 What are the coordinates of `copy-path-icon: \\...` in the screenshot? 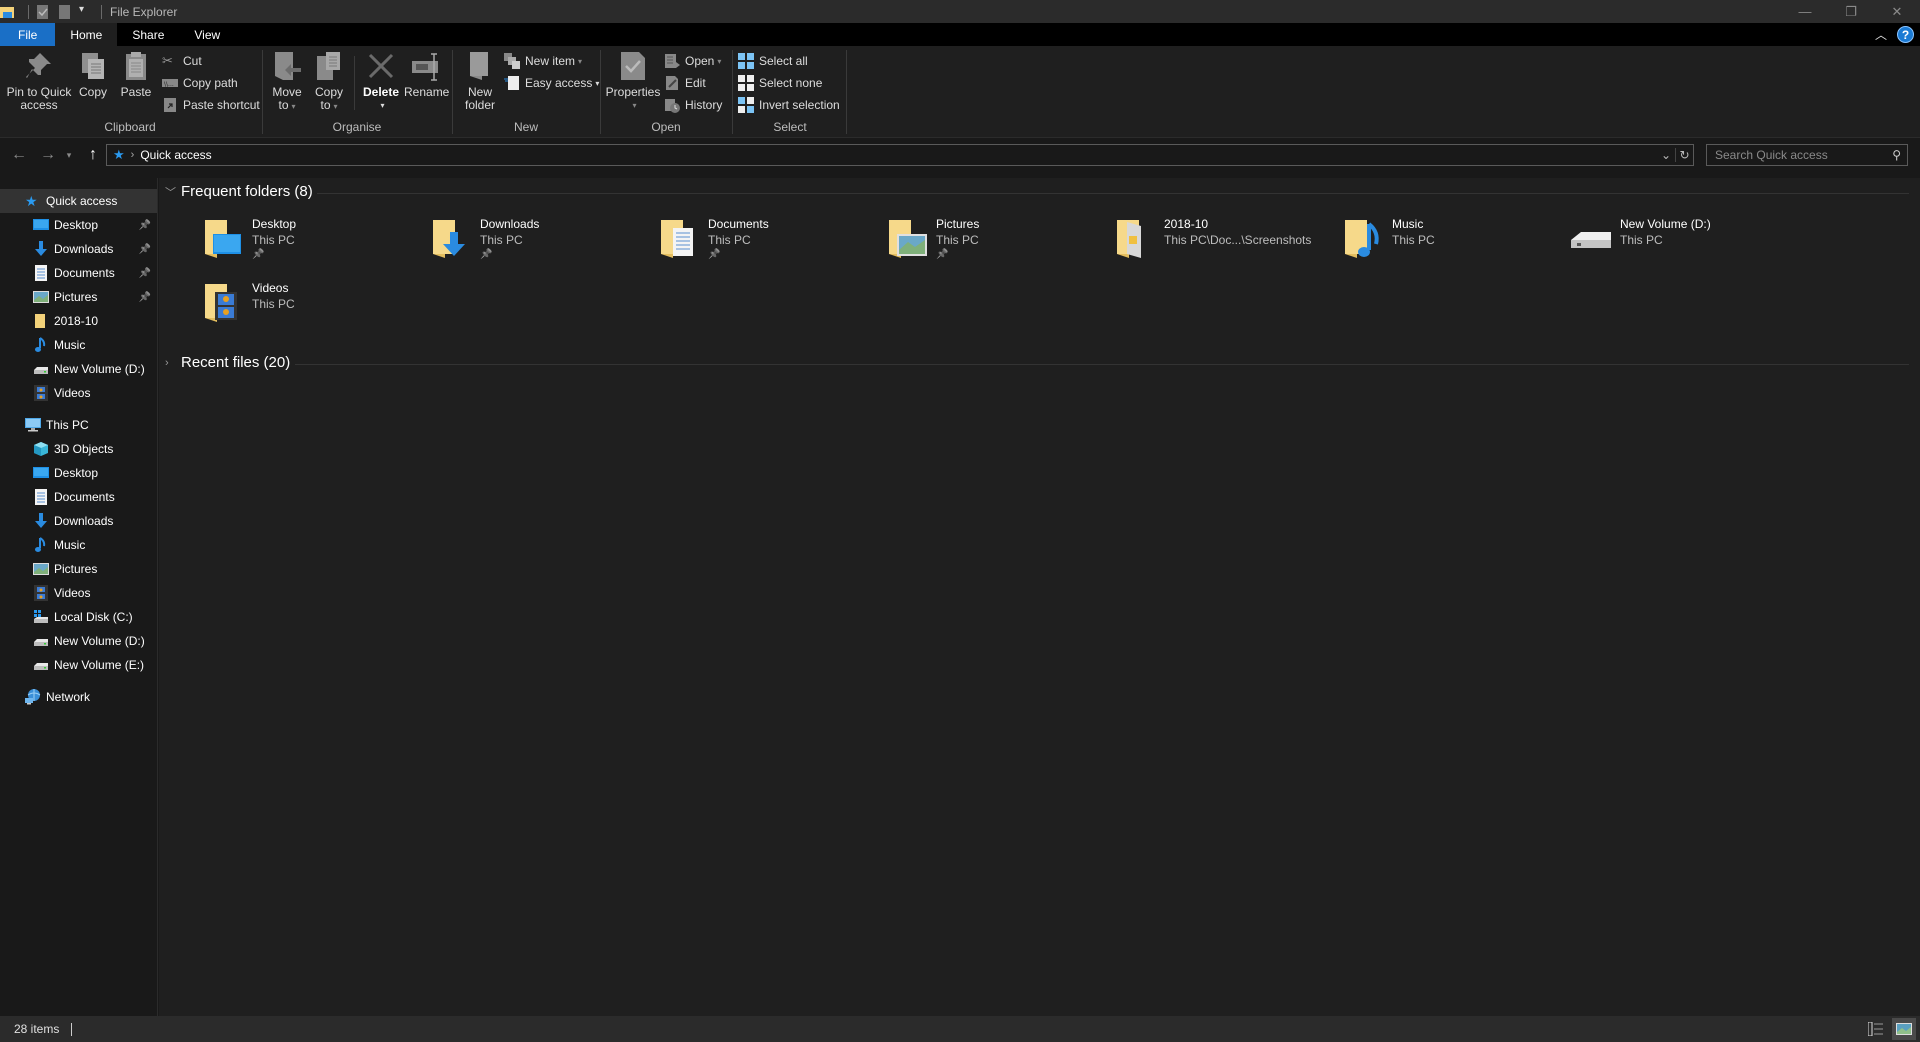 It's located at (170, 83).